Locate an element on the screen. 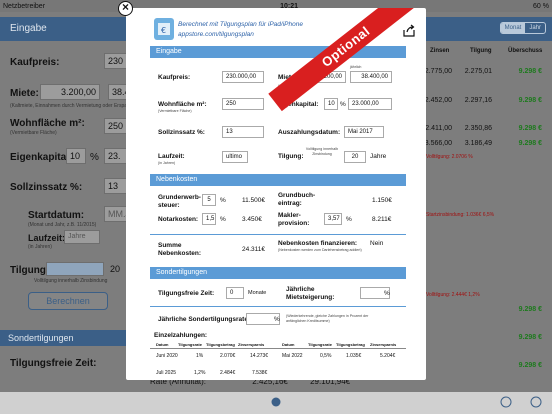  section-sondertilgungen: Sondertilgungen is located at coordinates (278, 273).